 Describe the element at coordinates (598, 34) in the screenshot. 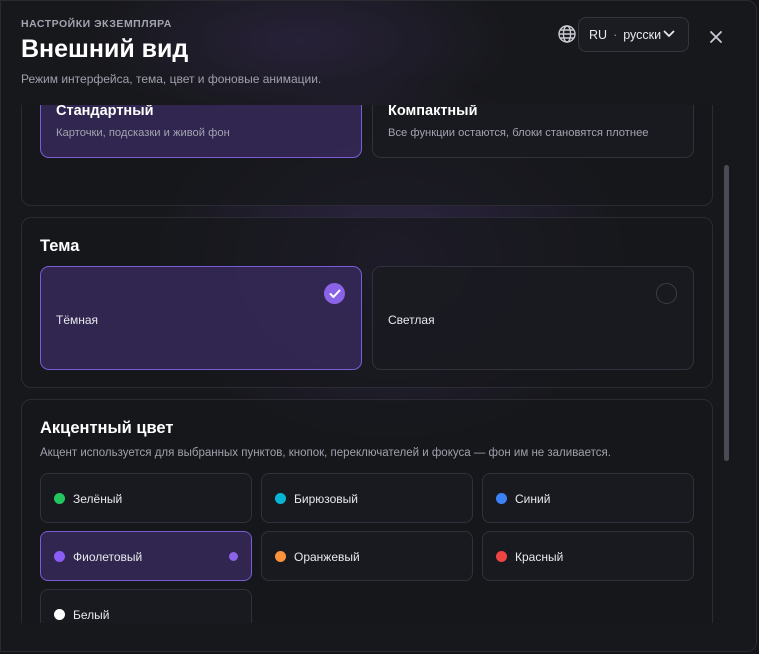

I see `language-code: RU` at that location.